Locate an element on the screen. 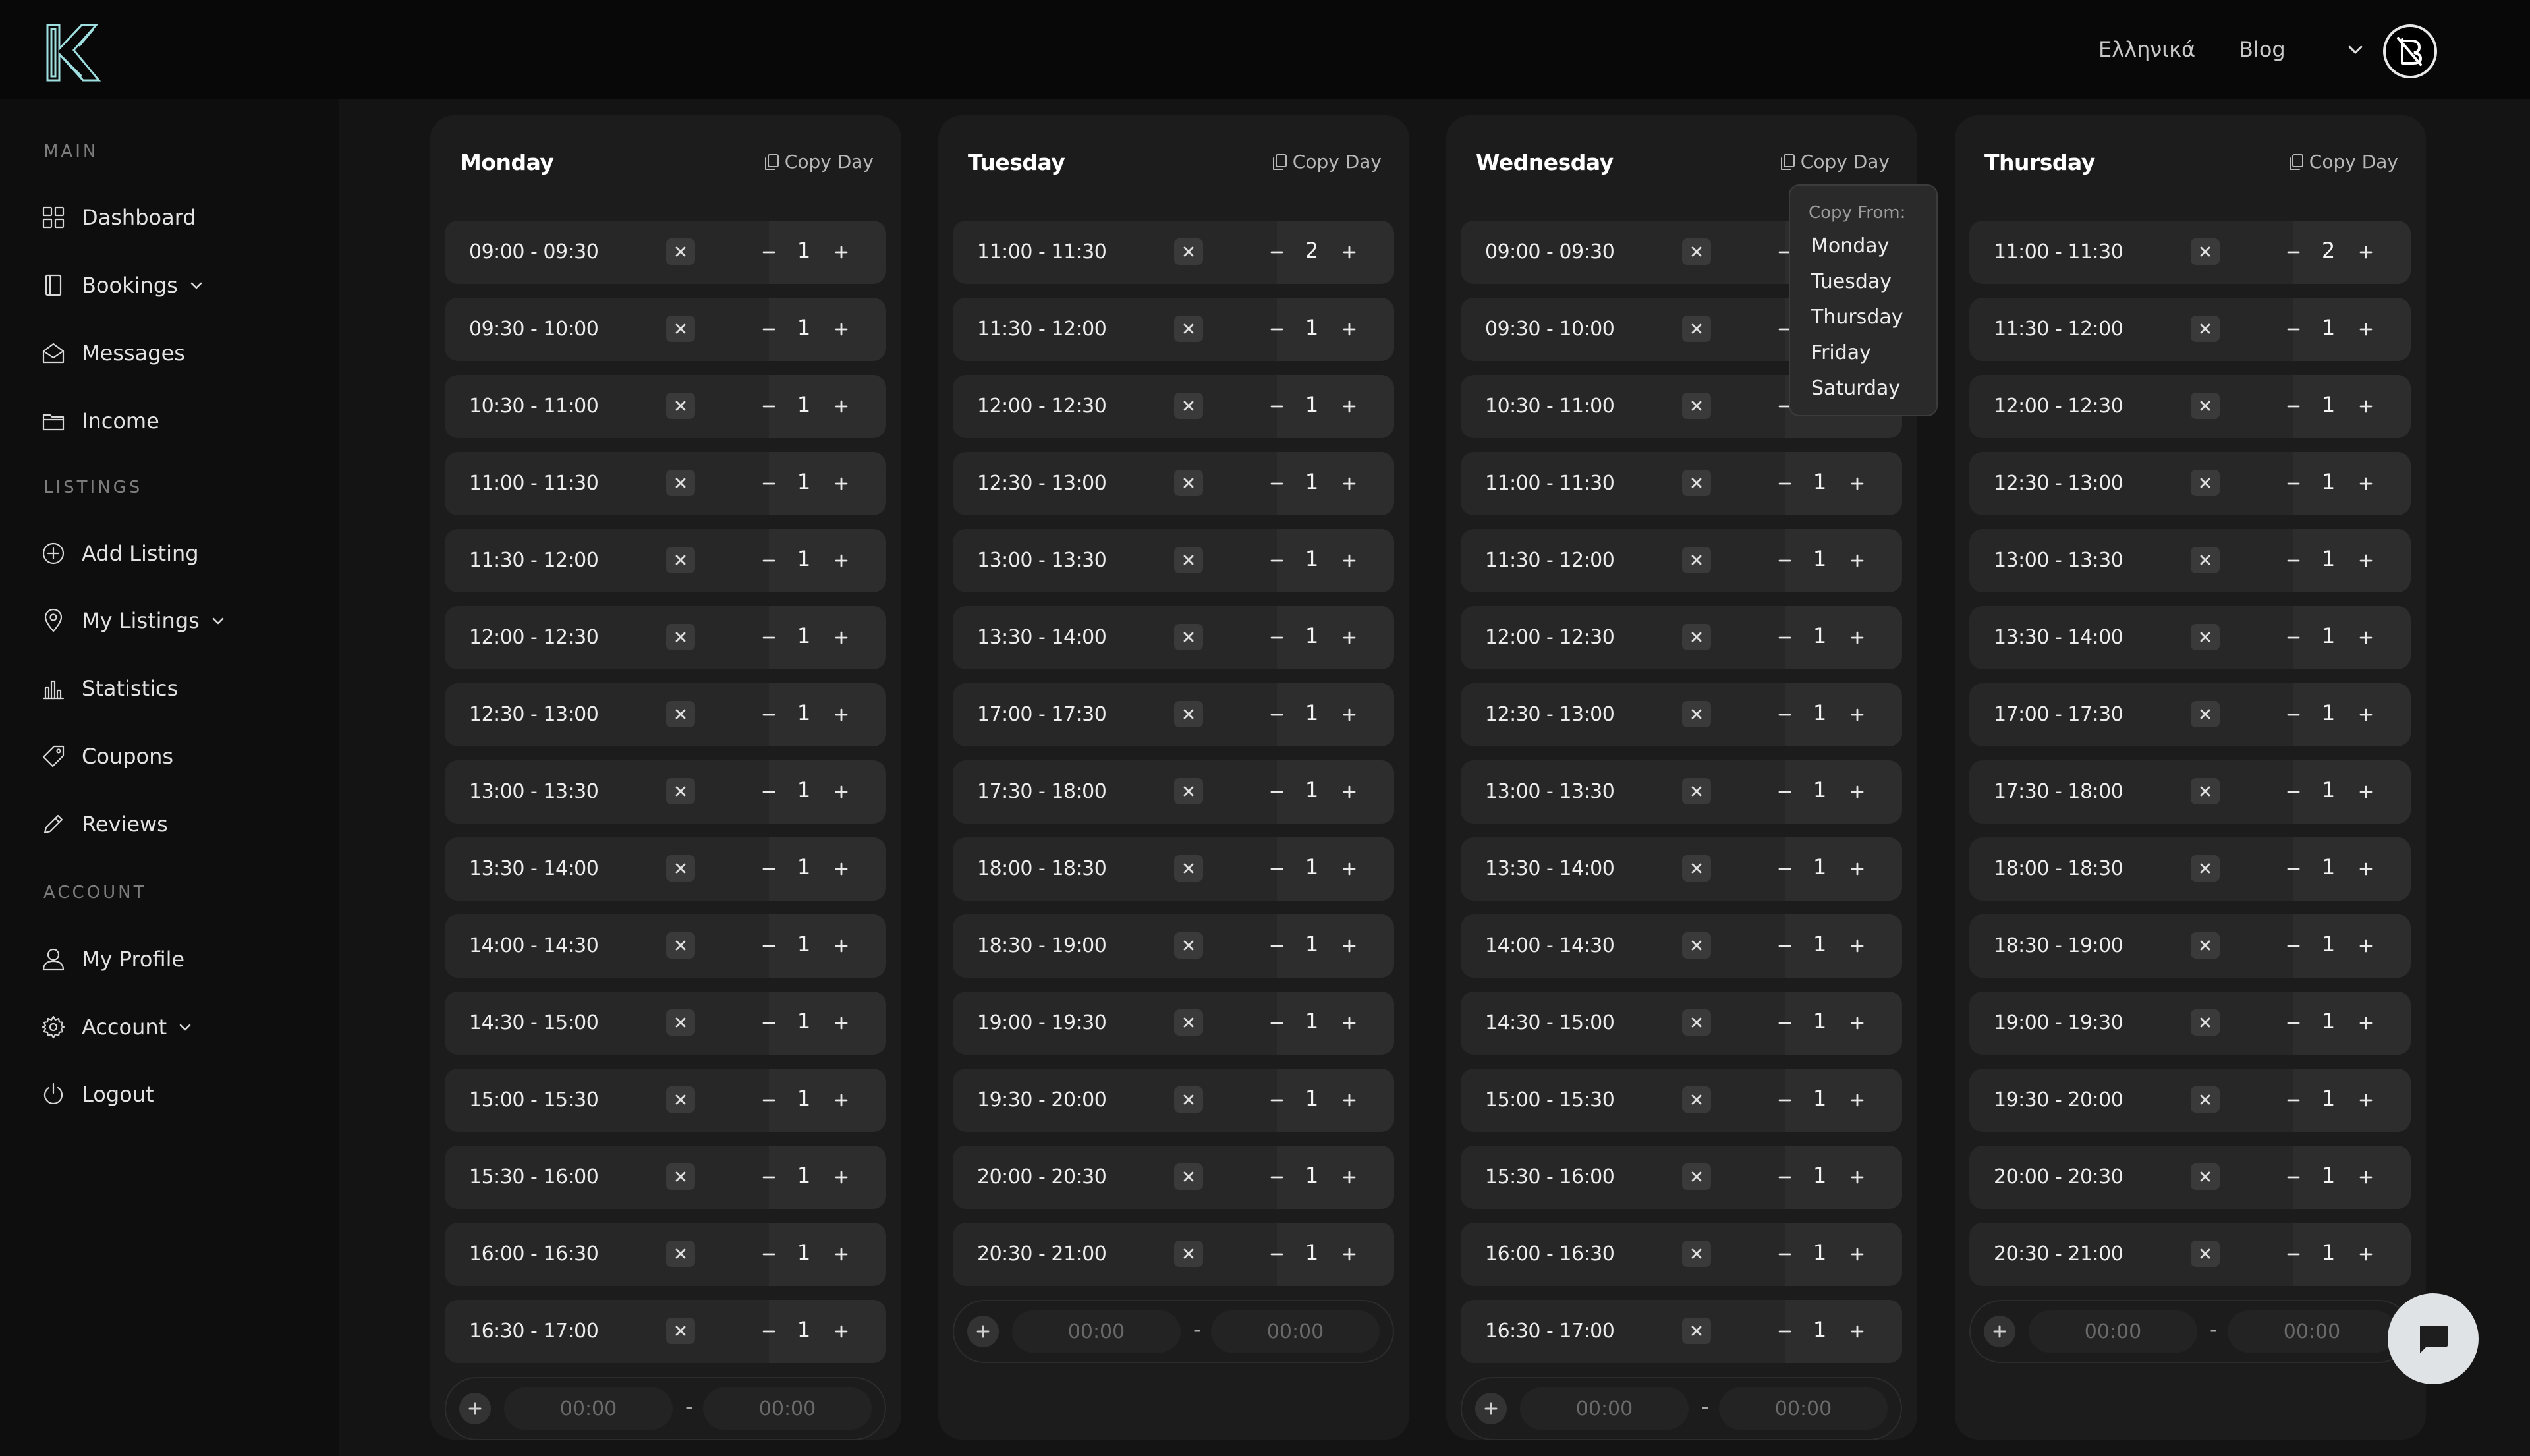 The height and width of the screenshot is (1456, 2530). sidebar-item-statistics: Statistics is located at coordinates (109, 688).